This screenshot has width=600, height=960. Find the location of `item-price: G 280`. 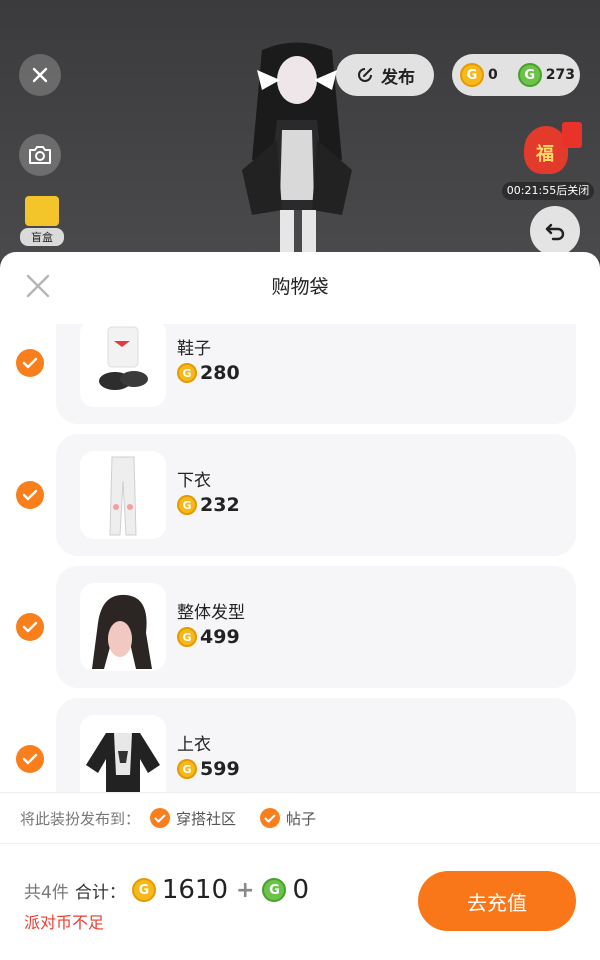

item-price: G 280 is located at coordinates (208, 373).